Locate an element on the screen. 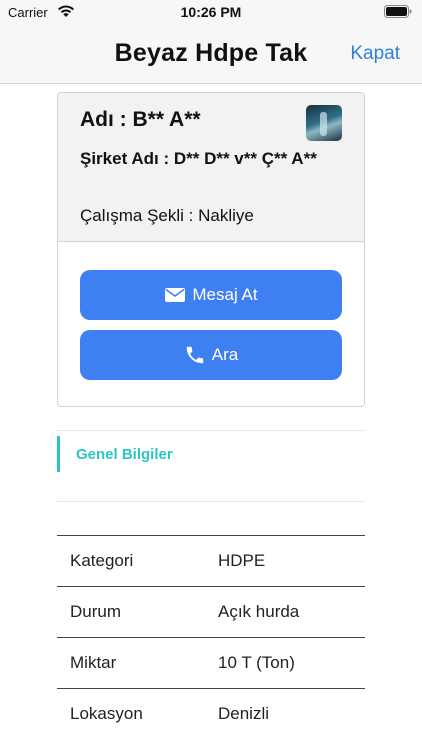 This screenshot has height=750, width=422. work-type: Çalışma Şekli : Nakliye is located at coordinates (167, 215).